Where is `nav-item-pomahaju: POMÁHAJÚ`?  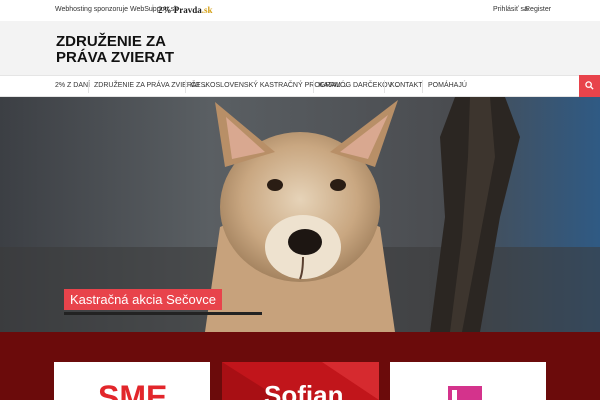 nav-item-pomahaju: POMÁHAJÚ is located at coordinates (447, 85).